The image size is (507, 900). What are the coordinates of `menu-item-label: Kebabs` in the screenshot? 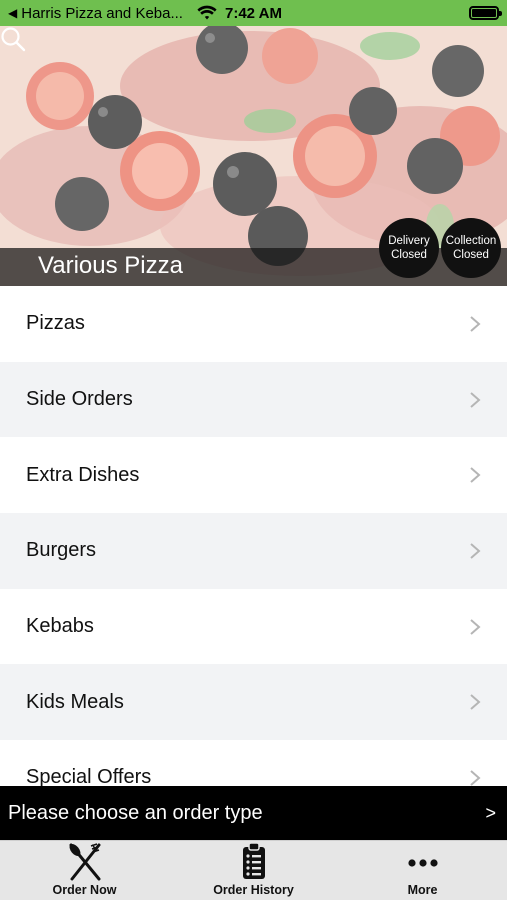 It's located at (60, 626).